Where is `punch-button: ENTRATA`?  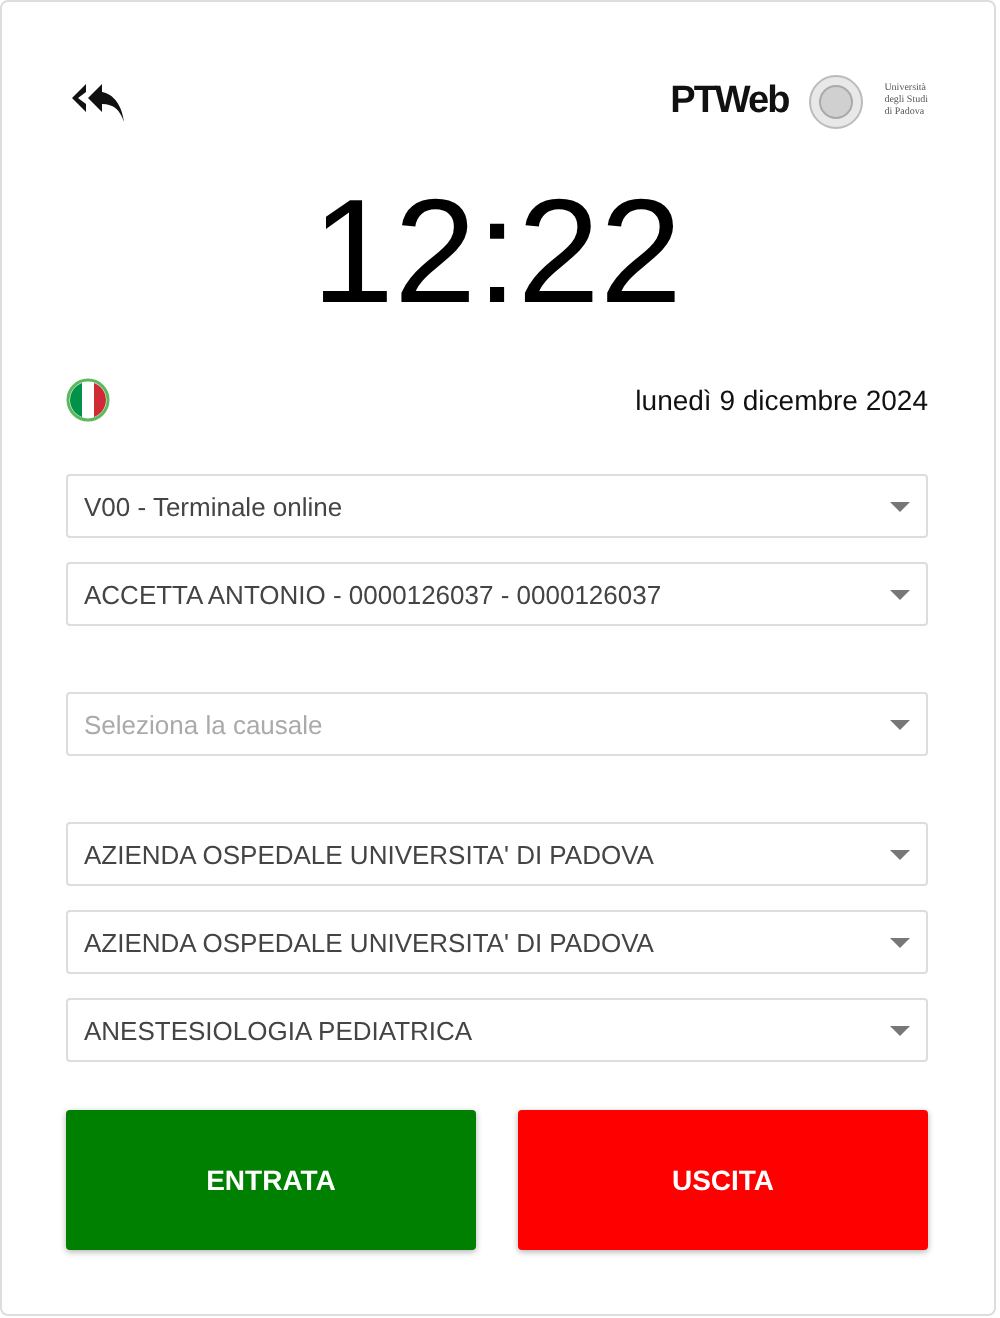
punch-button: ENTRATA is located at coordinates (271, 1180).